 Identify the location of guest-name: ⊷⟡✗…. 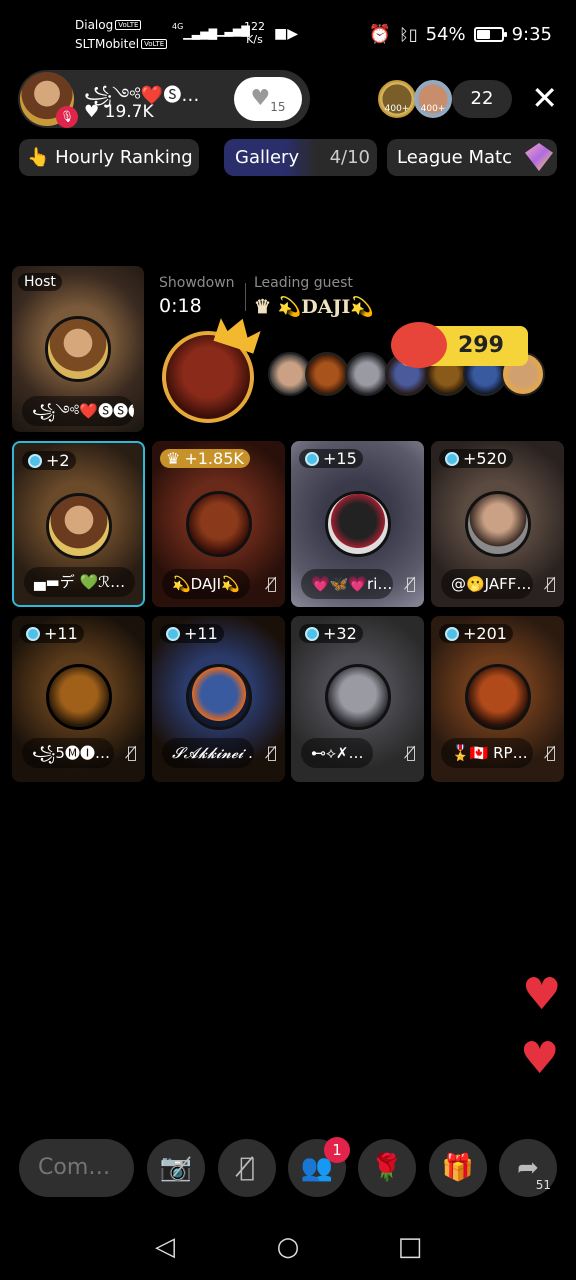
(337, 753).